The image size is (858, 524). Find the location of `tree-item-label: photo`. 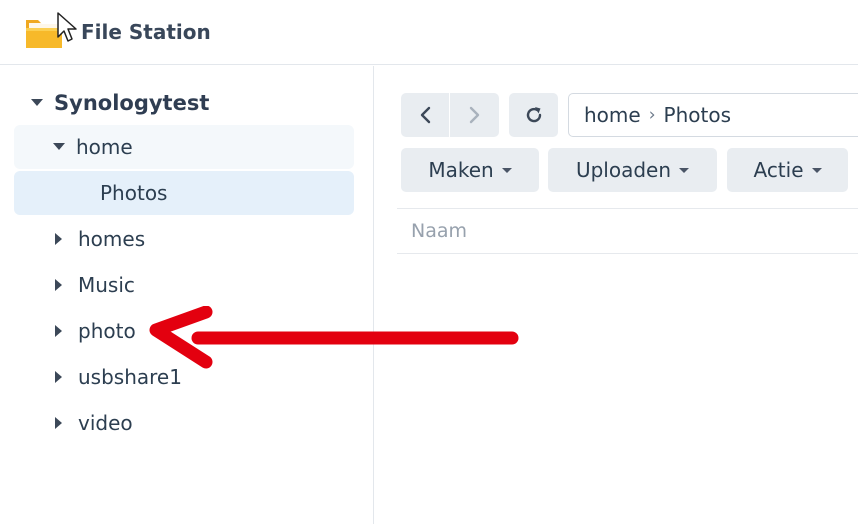

tree-item-label: photo is located at coordinates (107, 331).